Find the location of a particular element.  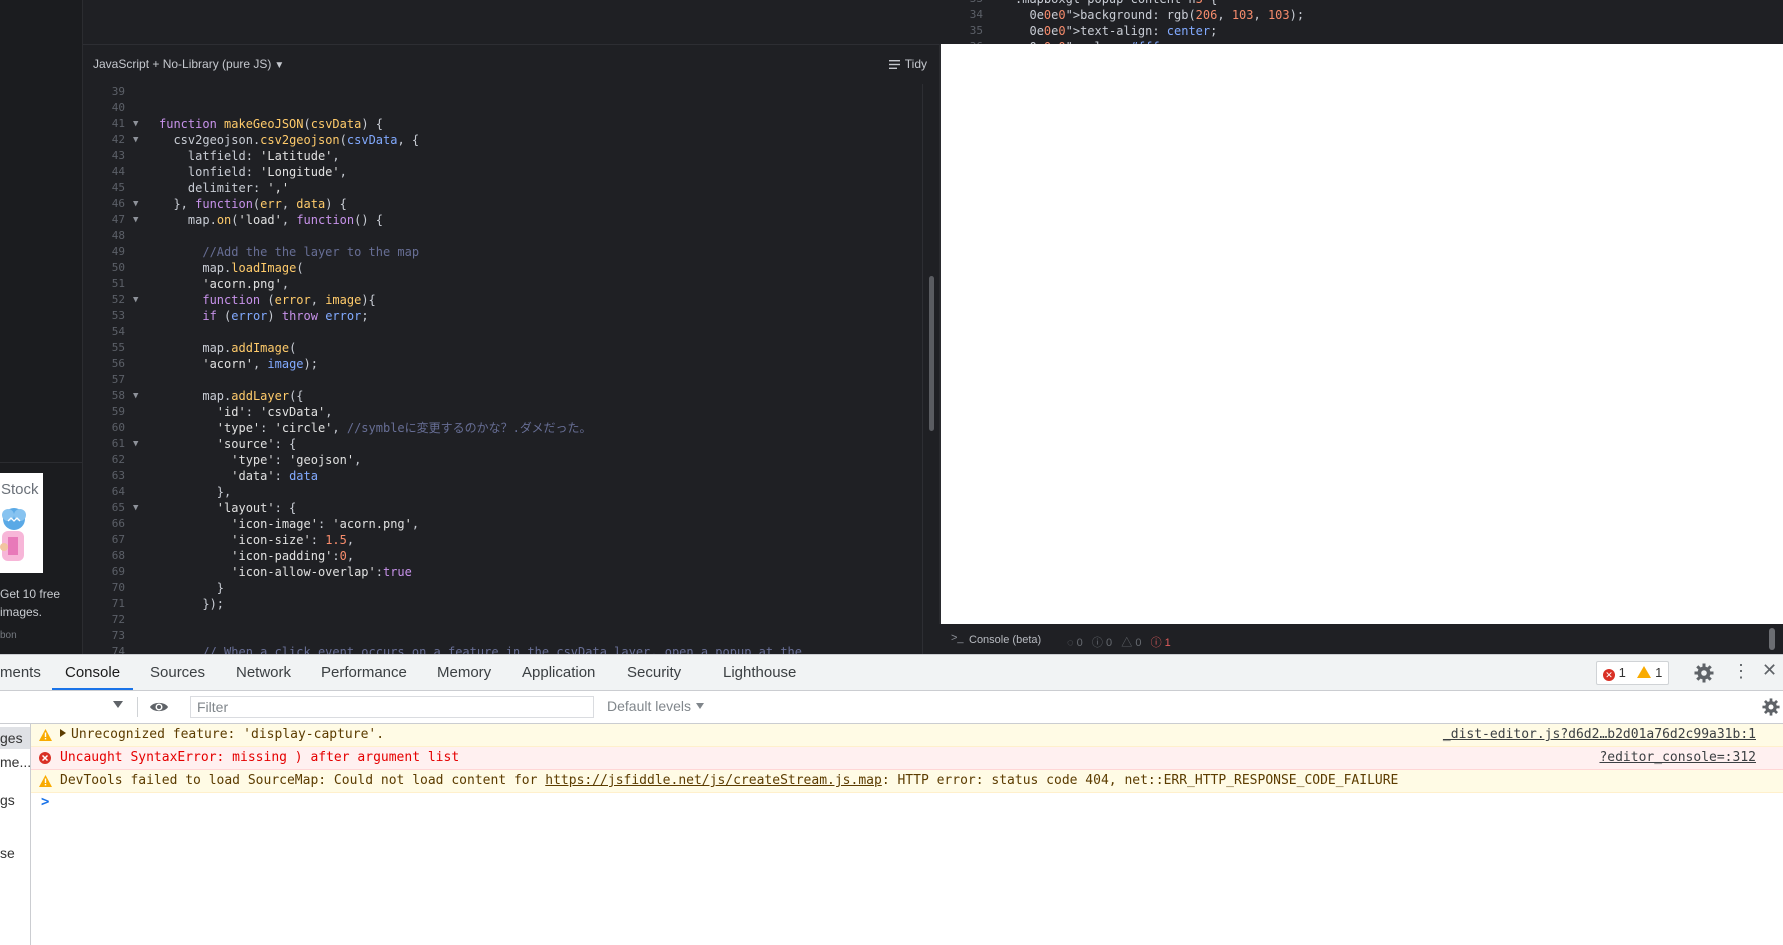

code-line: 67 'icon-size': 1.5, is located at coordinates (502, 540).